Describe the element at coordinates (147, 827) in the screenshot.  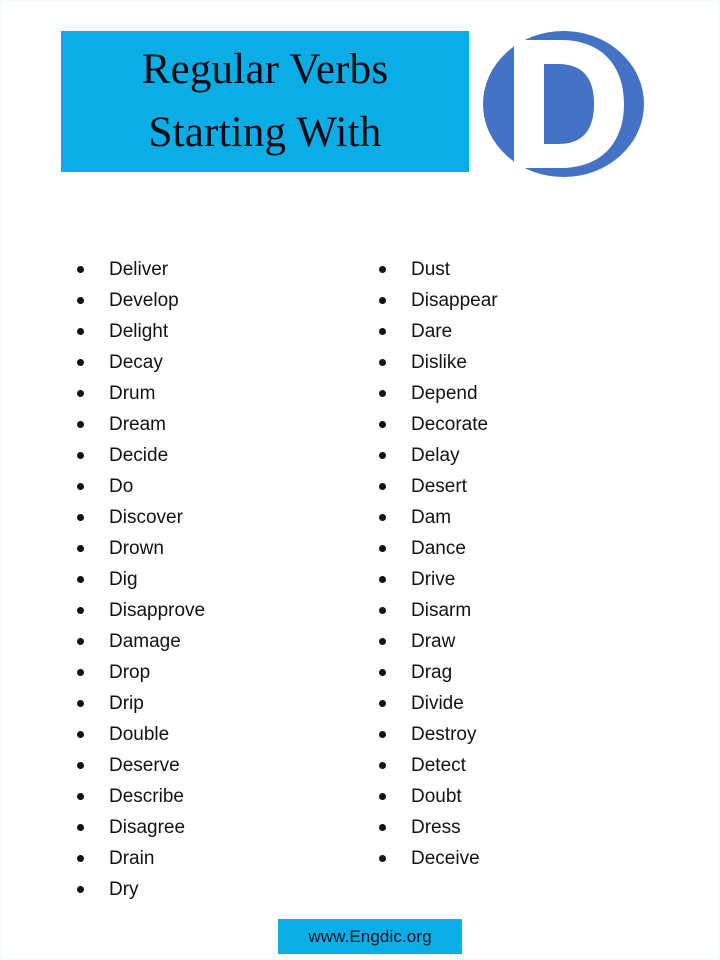
I see `verb-word: Disagree` at that location.